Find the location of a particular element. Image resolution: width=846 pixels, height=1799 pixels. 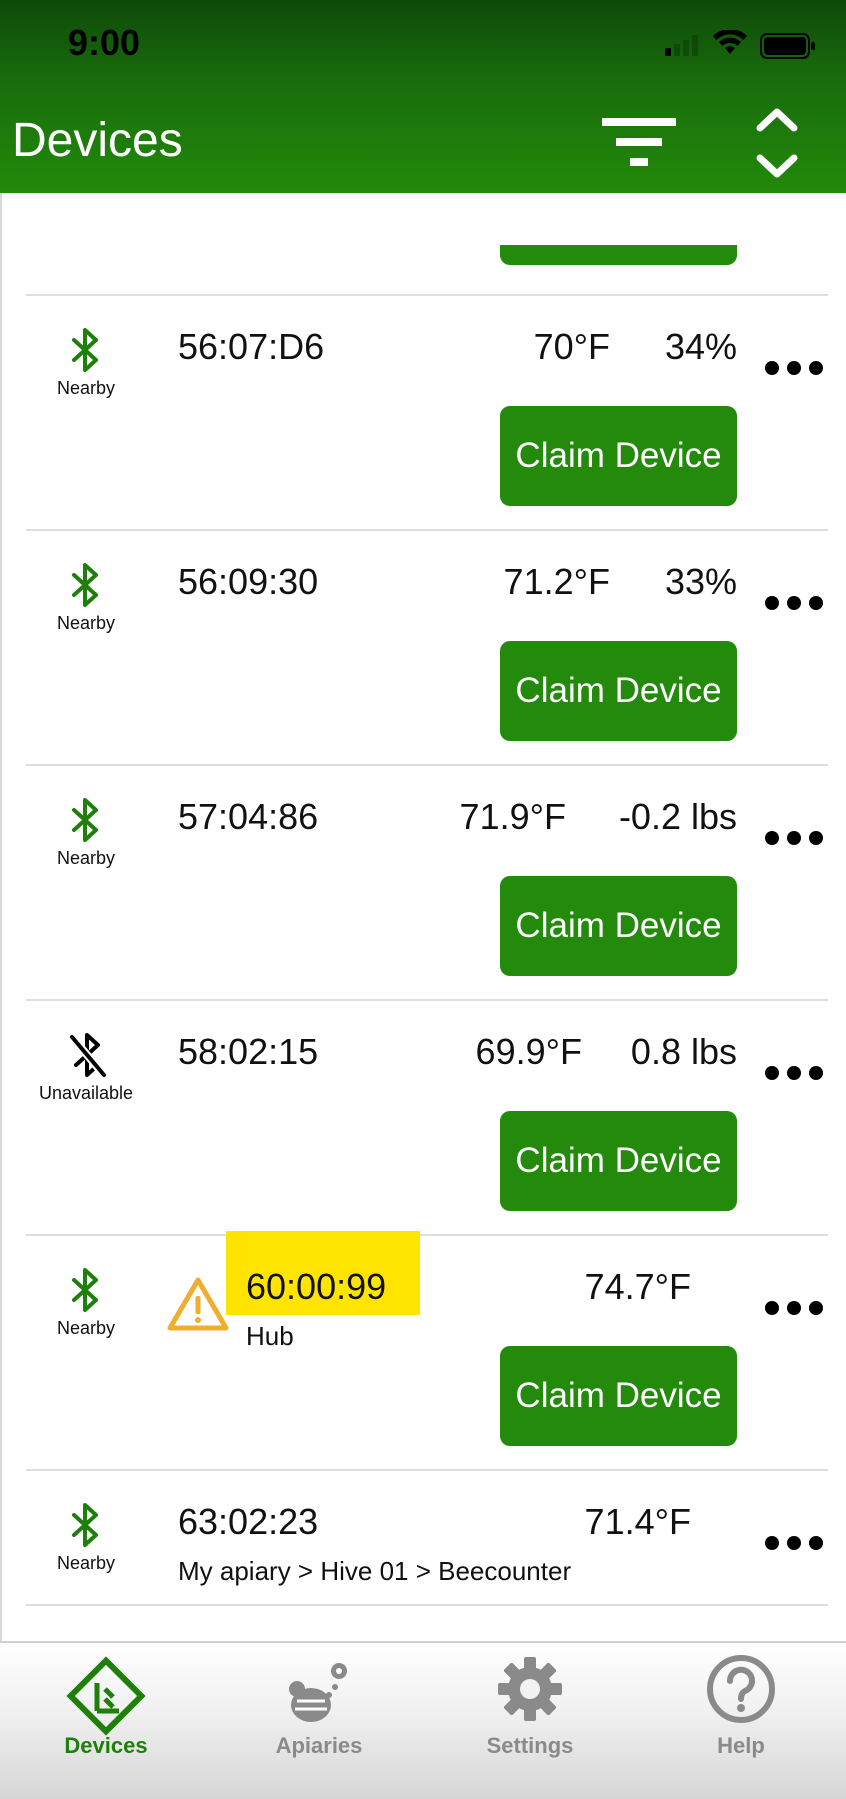

gear-icon is located at coordinates (530, 1689).